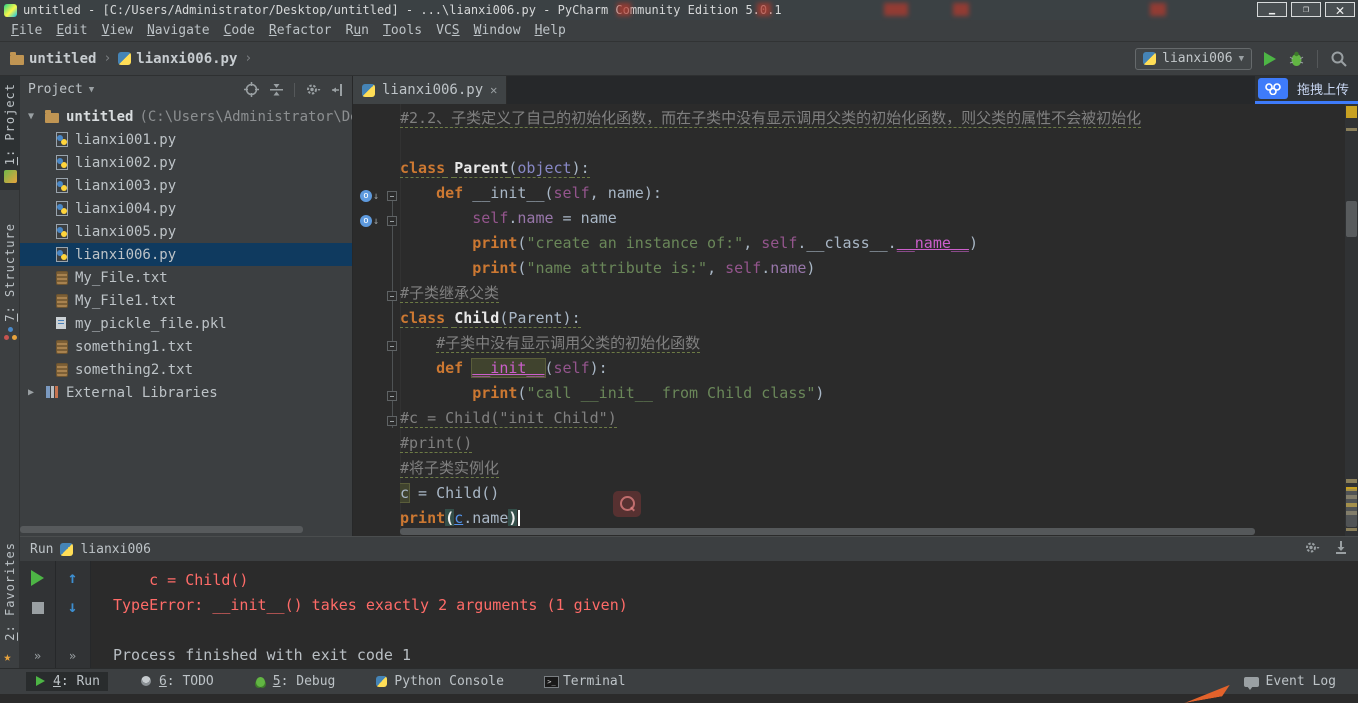 The height and width of the screenshot is (703, 1358). Describe the element at coordinates (67, 681) in the screenshot. I see `toolwindow-button: 4: Run` at that location.